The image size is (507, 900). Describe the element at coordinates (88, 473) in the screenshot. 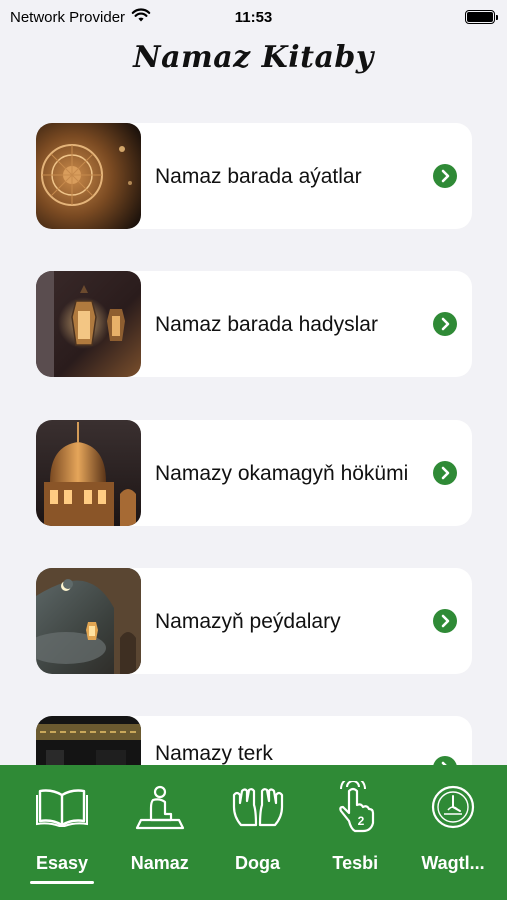

I see `mosque-dome-image` at that location.